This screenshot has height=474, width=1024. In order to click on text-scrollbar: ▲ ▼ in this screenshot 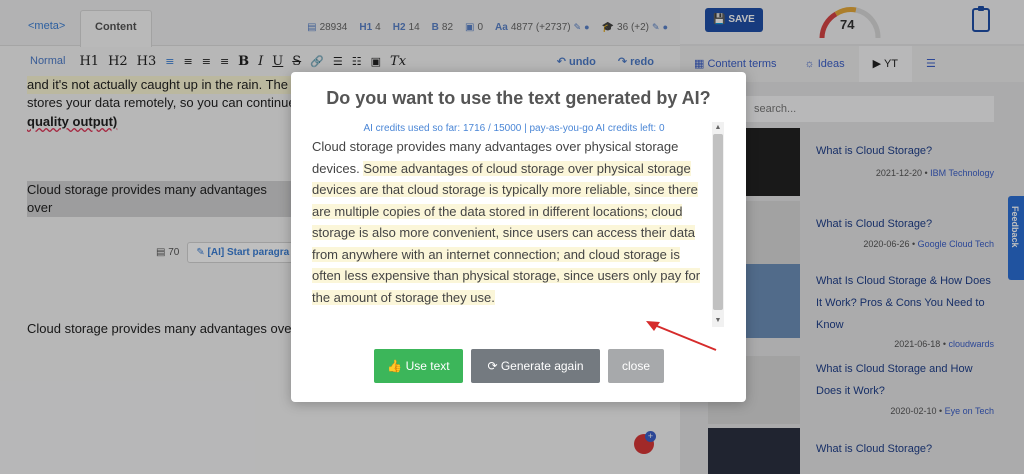, I will do `click(718, 224)`.